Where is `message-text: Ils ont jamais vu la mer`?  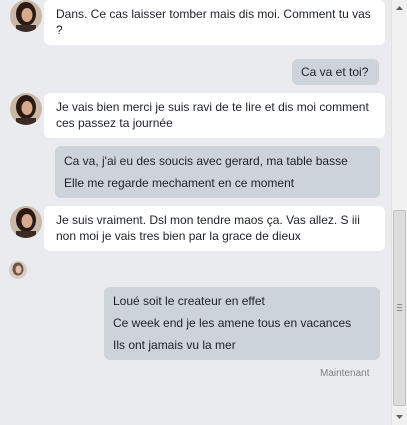 message-text: Ils ont jamais vu la mer is located at coordinates (174, 345).